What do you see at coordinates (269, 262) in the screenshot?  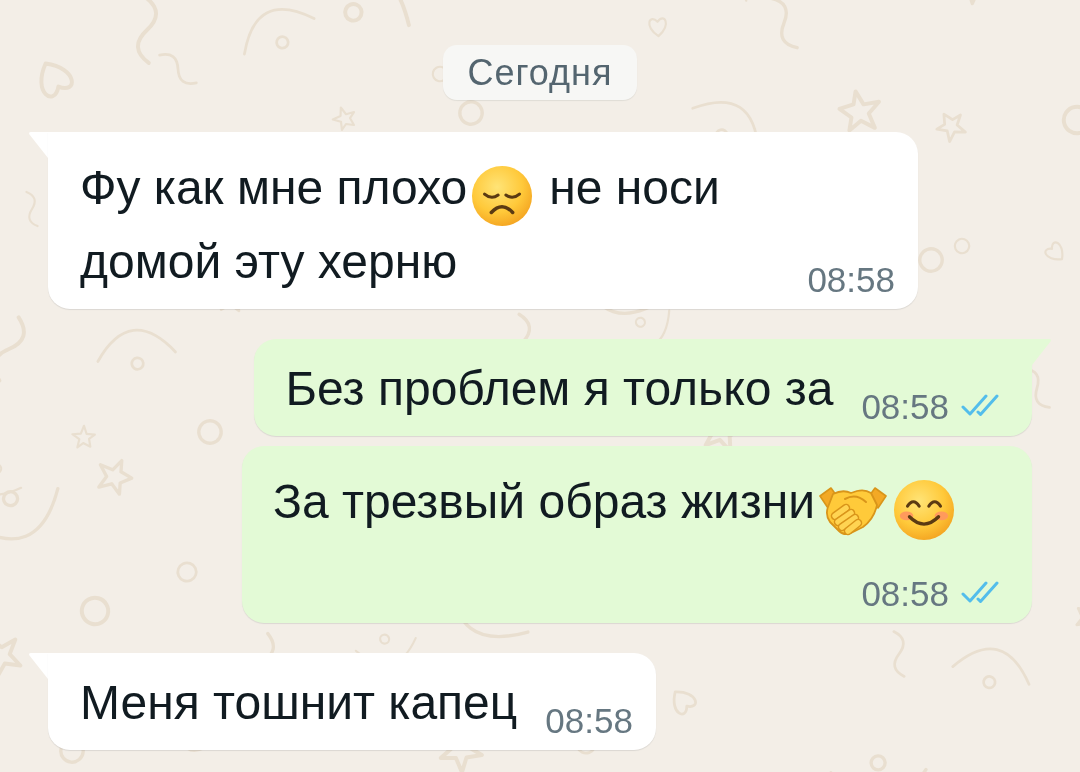 I see `message-text: домой эту херню` at bounding box center [269, 262].